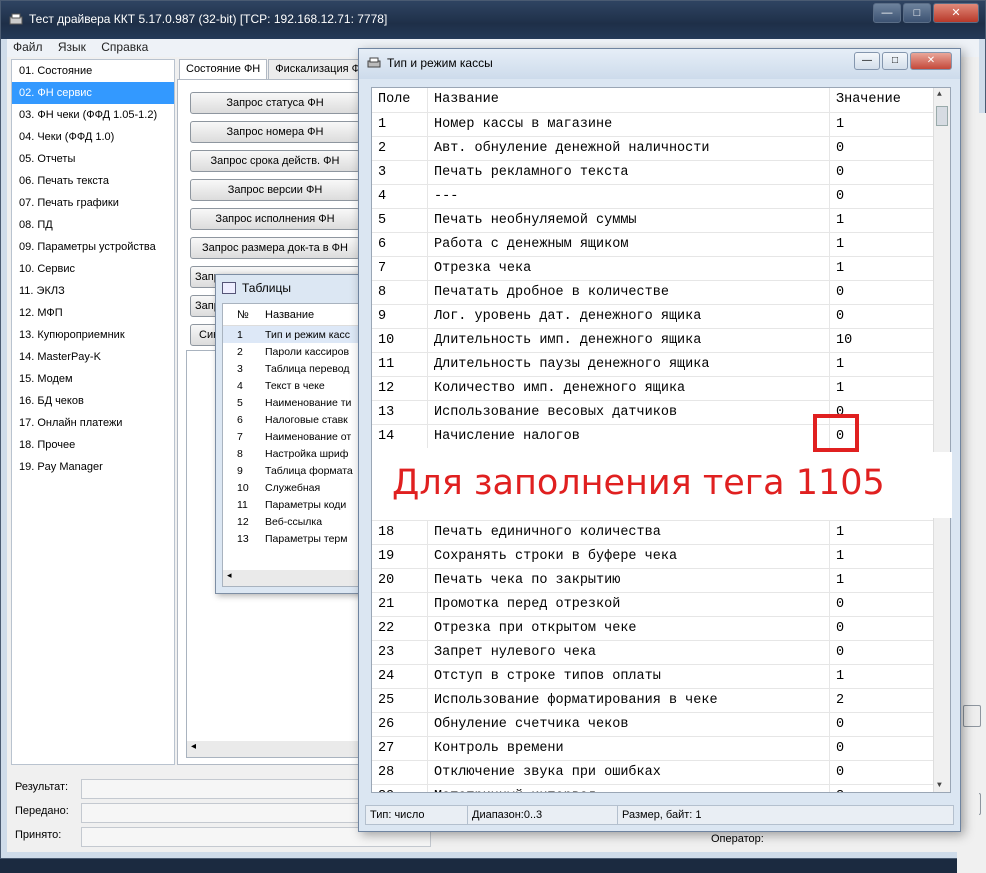  What do you see at coordinates (887, 13) in the screenshot?
I see `minimize-button: —` at bounding box center [887, 13].